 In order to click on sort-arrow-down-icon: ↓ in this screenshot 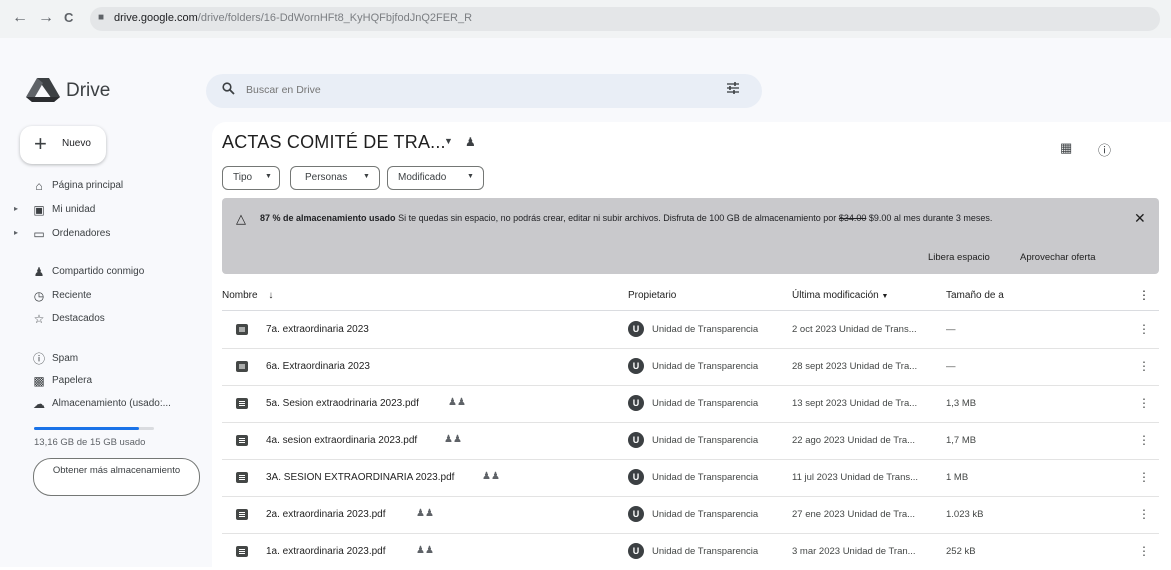, I will do `click(270, 295)`.